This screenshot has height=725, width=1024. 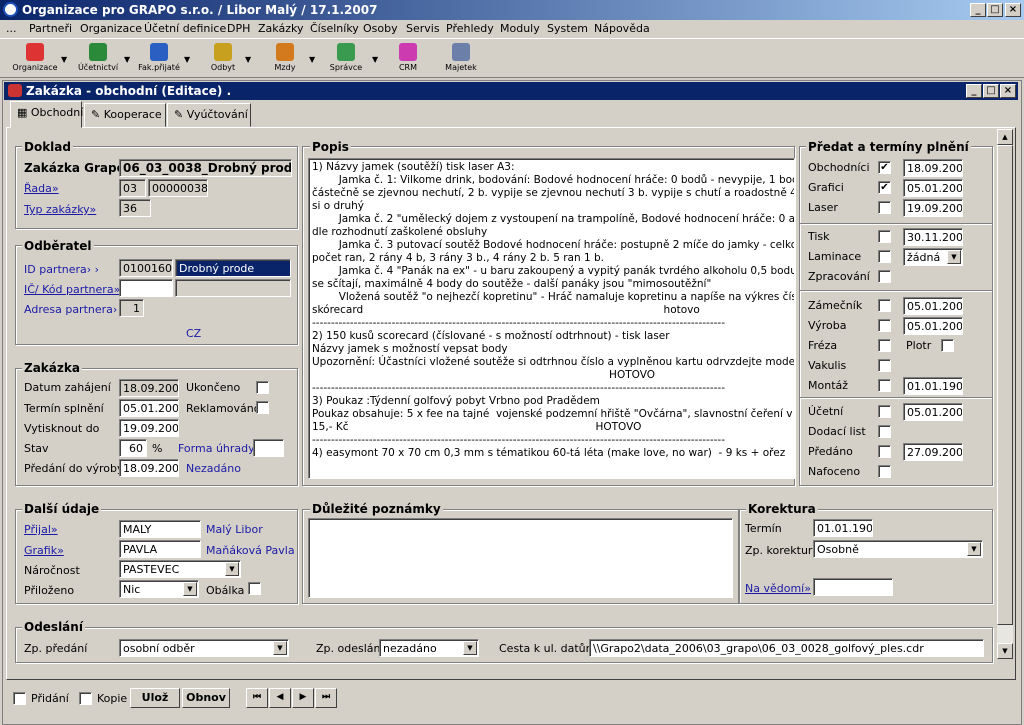 I want to click on kopie-checkbox, so click(x=85, y=698).